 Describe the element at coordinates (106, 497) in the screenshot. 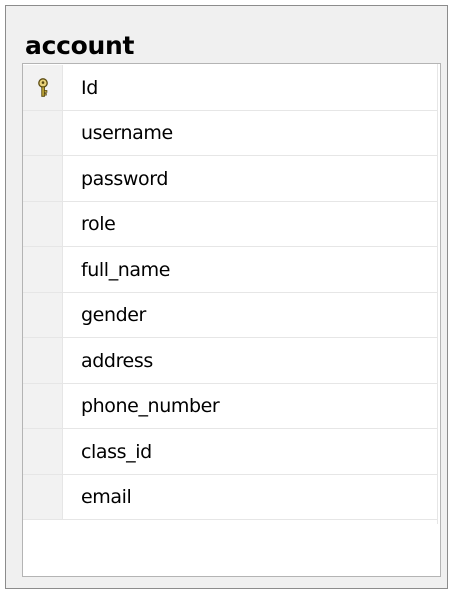

I see `column-name: email` at that location.